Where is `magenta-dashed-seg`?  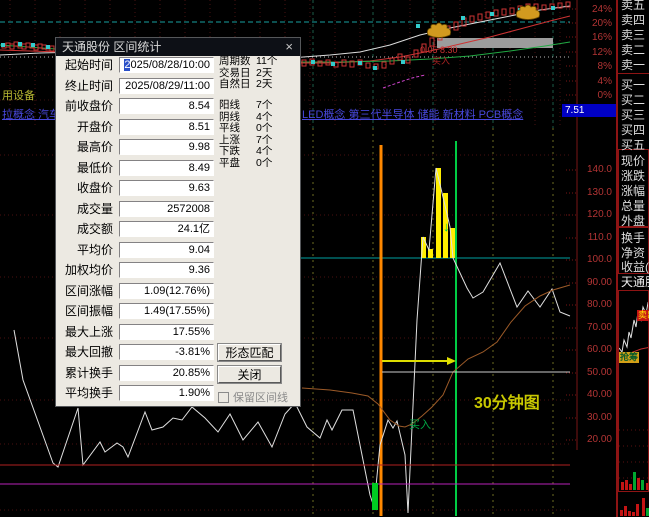
magenta-dashed-seg is located at coordinates (404, 81).